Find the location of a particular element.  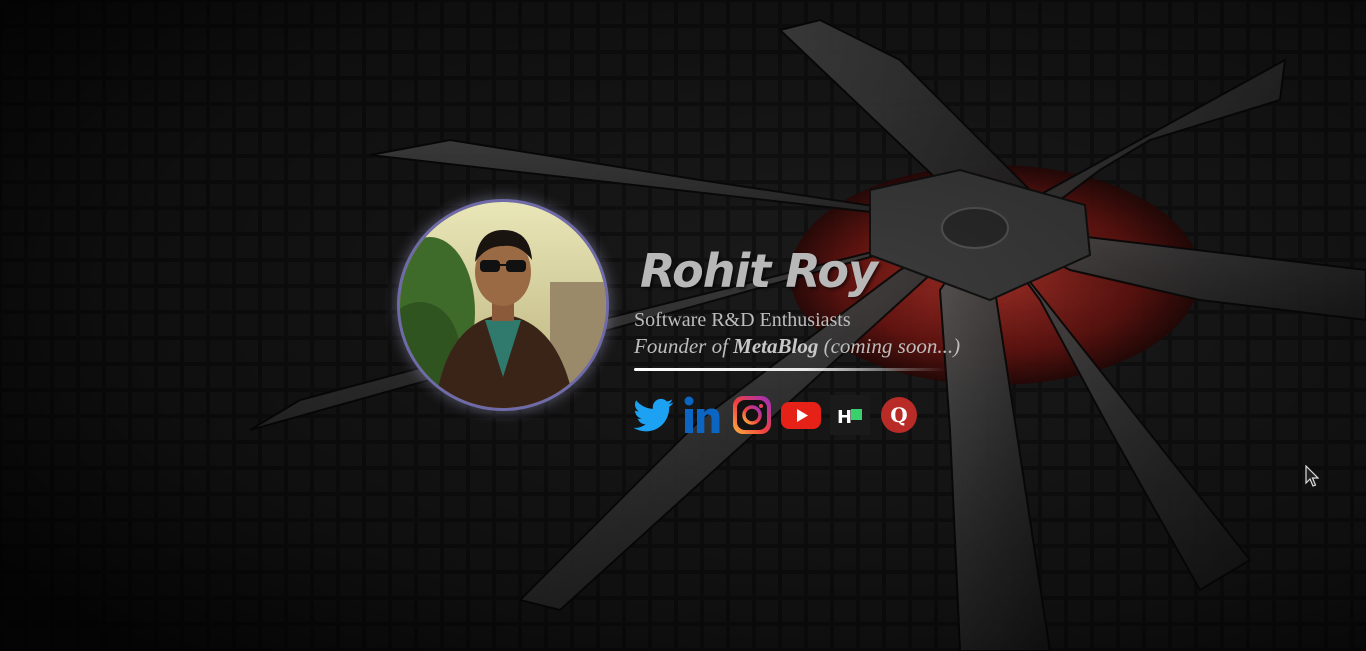

instagram-link is located at coordinates (752, 415).